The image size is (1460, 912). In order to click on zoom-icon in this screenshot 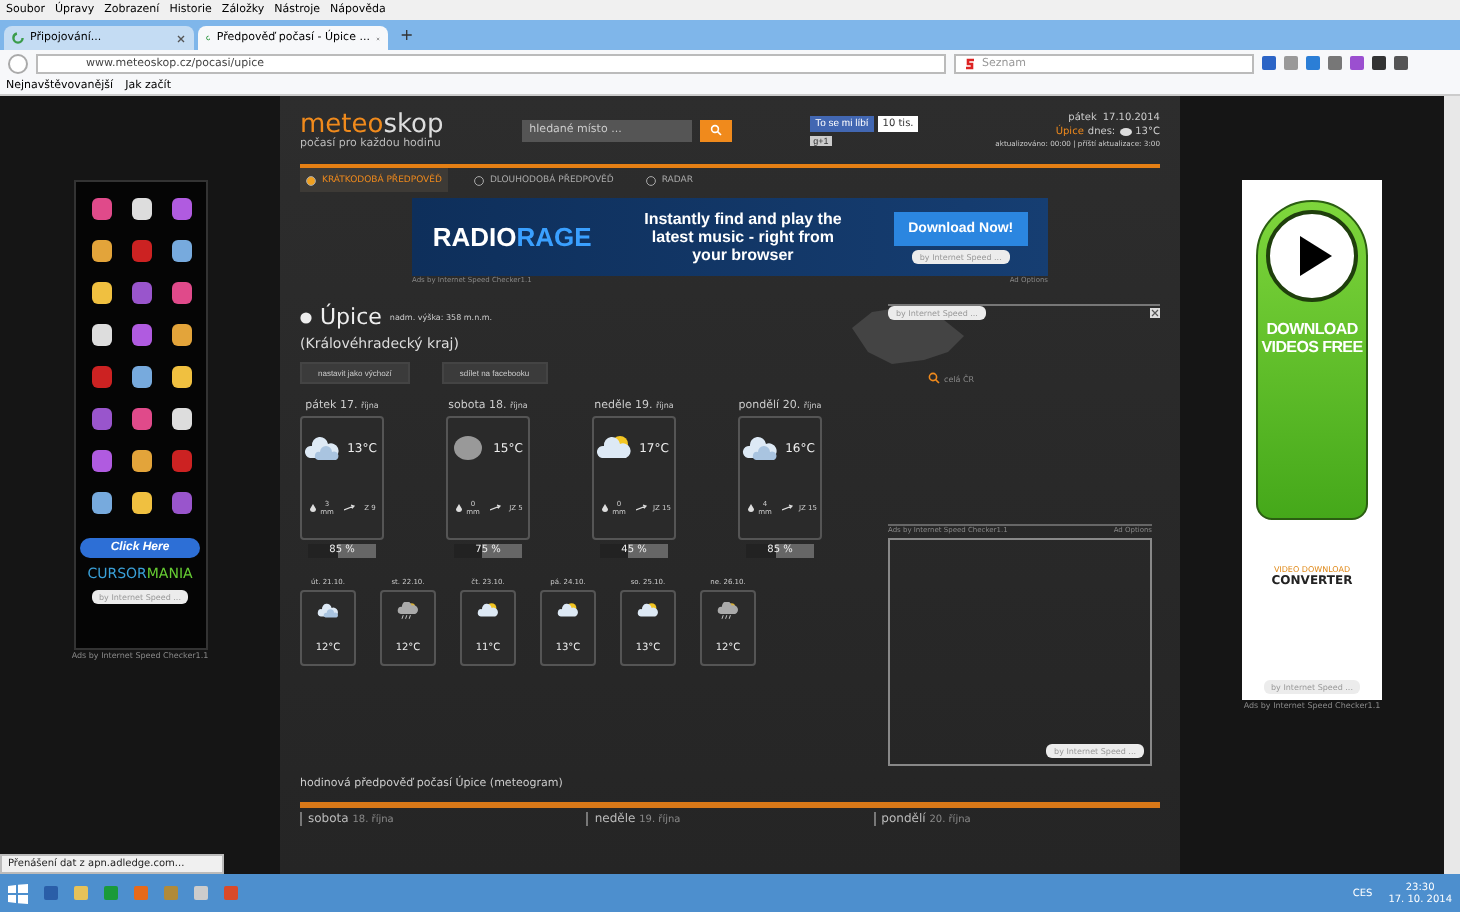, I will do `click(934, 378)`.